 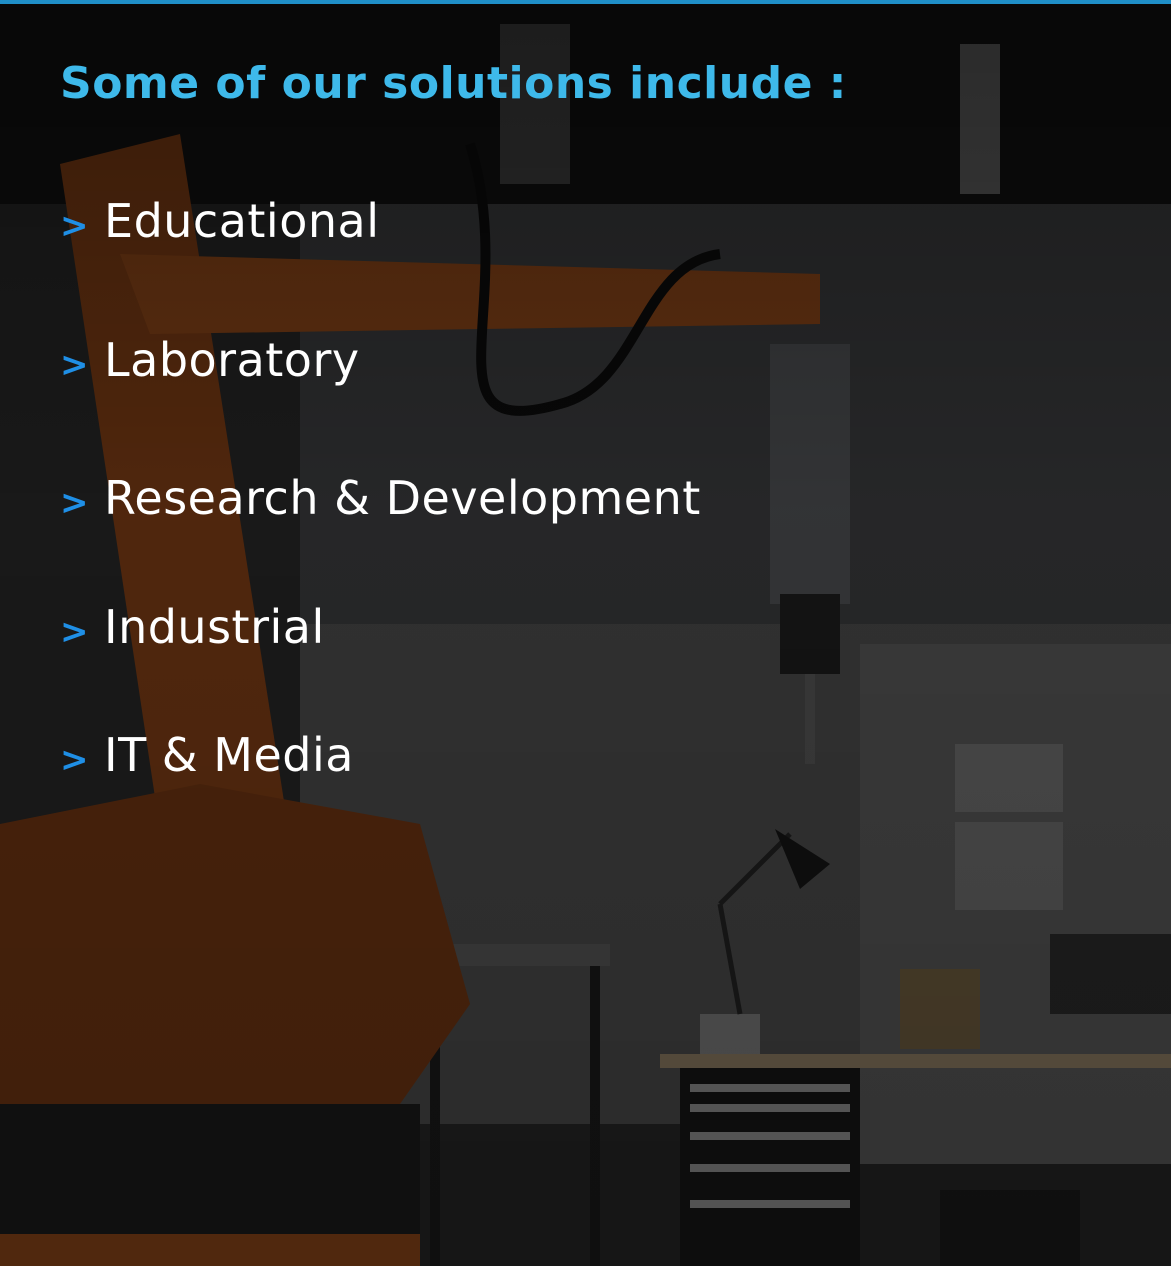 I want to click on list-item-label: Educational, so click(x=242, y=221).